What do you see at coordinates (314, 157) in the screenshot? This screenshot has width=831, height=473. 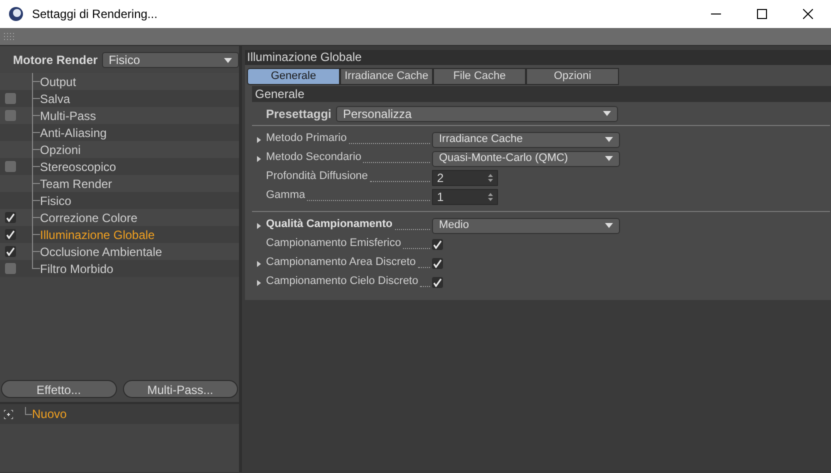 I see `field-label: Metodo Secondario` at bounding box center [314, 157].